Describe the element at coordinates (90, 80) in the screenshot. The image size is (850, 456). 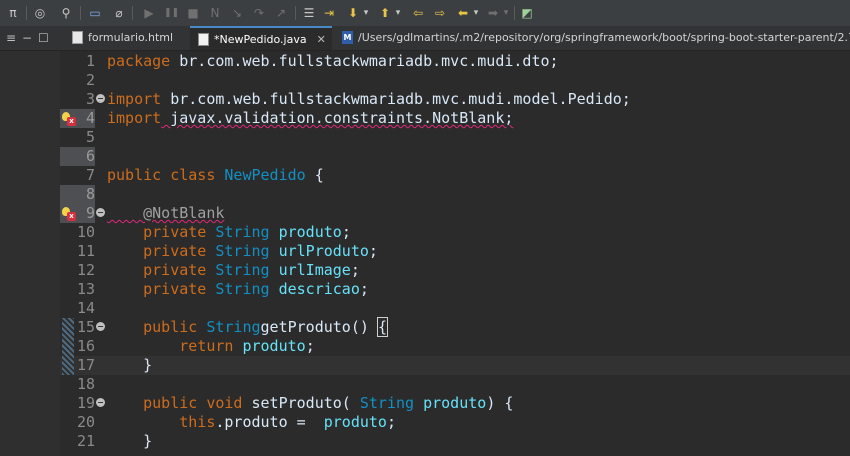
I see `line-number: 2` at that location.